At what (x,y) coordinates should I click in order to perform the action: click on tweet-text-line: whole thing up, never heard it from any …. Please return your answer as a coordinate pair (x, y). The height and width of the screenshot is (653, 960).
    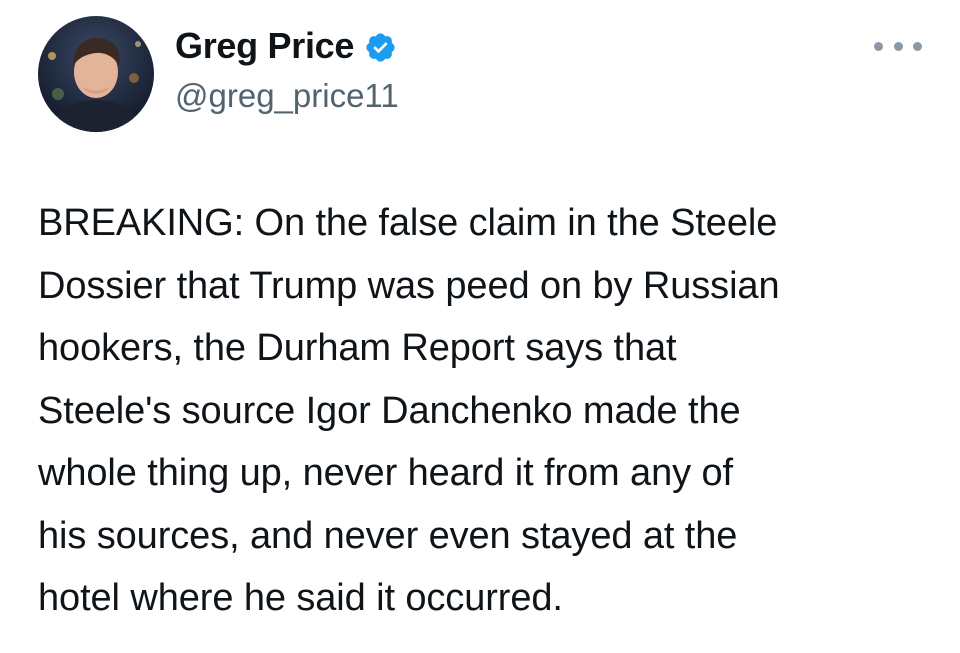
    Looking at the image, I should click on (385, 473).